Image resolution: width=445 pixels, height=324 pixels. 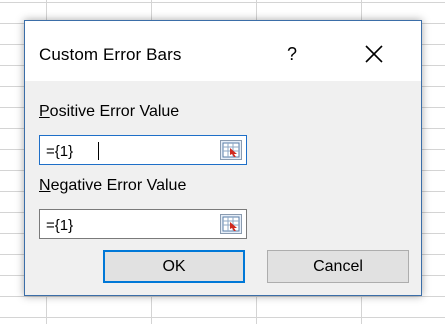 I want to click on negative-accelerator-key: N, so click(x=45, y=185).